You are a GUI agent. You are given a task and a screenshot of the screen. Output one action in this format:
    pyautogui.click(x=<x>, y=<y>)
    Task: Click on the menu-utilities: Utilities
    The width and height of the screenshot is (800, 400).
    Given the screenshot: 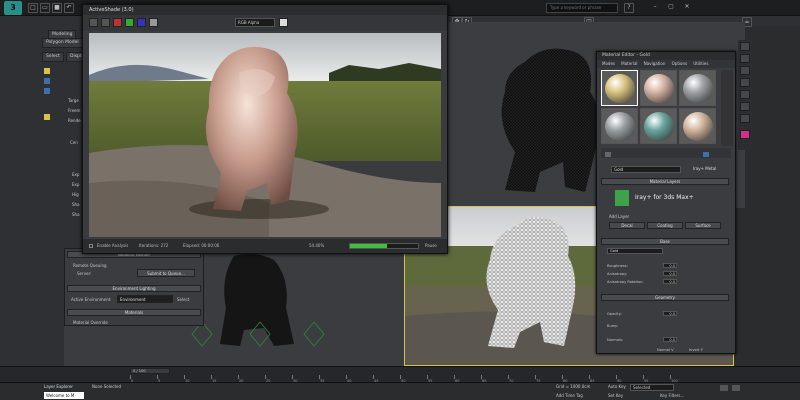 What is the action you would take?
    pyautogui.click(x=700, y=63)
    